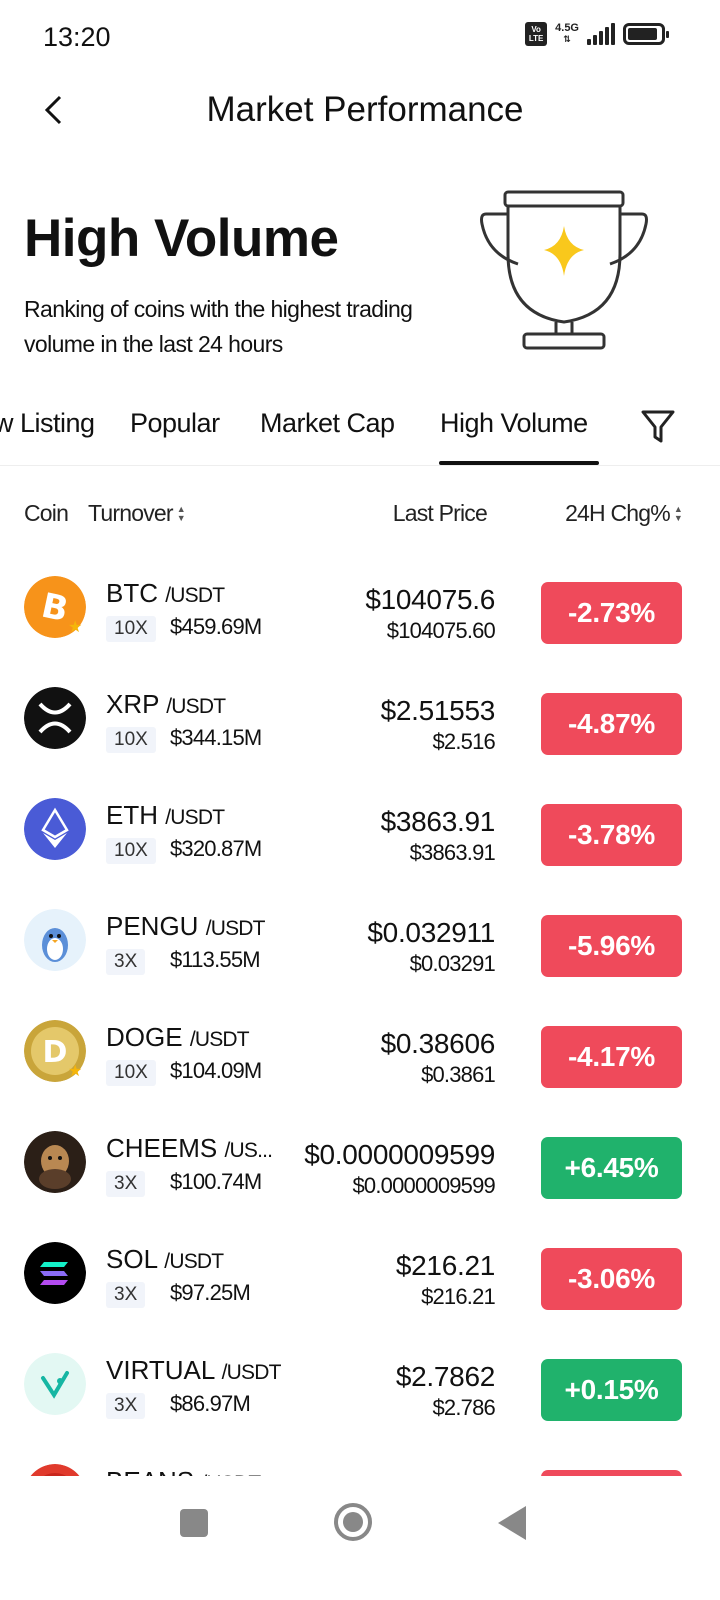 Image resolution: width=720 pixels, height=1600 pixels. What do you see at coordinates (611, 1279) in the screenshot?
I see `change-badge: -3.06%` at bounding box center [611, 1279].